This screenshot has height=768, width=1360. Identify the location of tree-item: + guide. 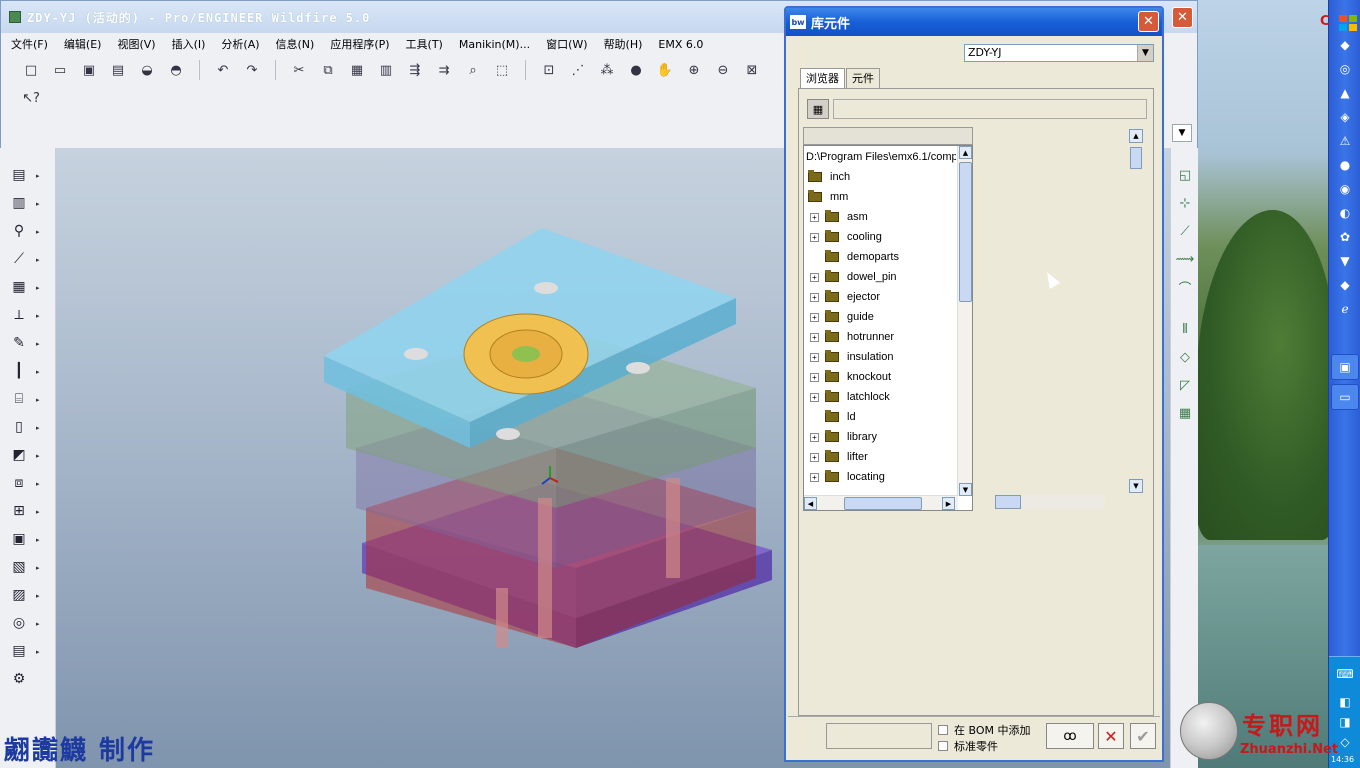
(842, 317).